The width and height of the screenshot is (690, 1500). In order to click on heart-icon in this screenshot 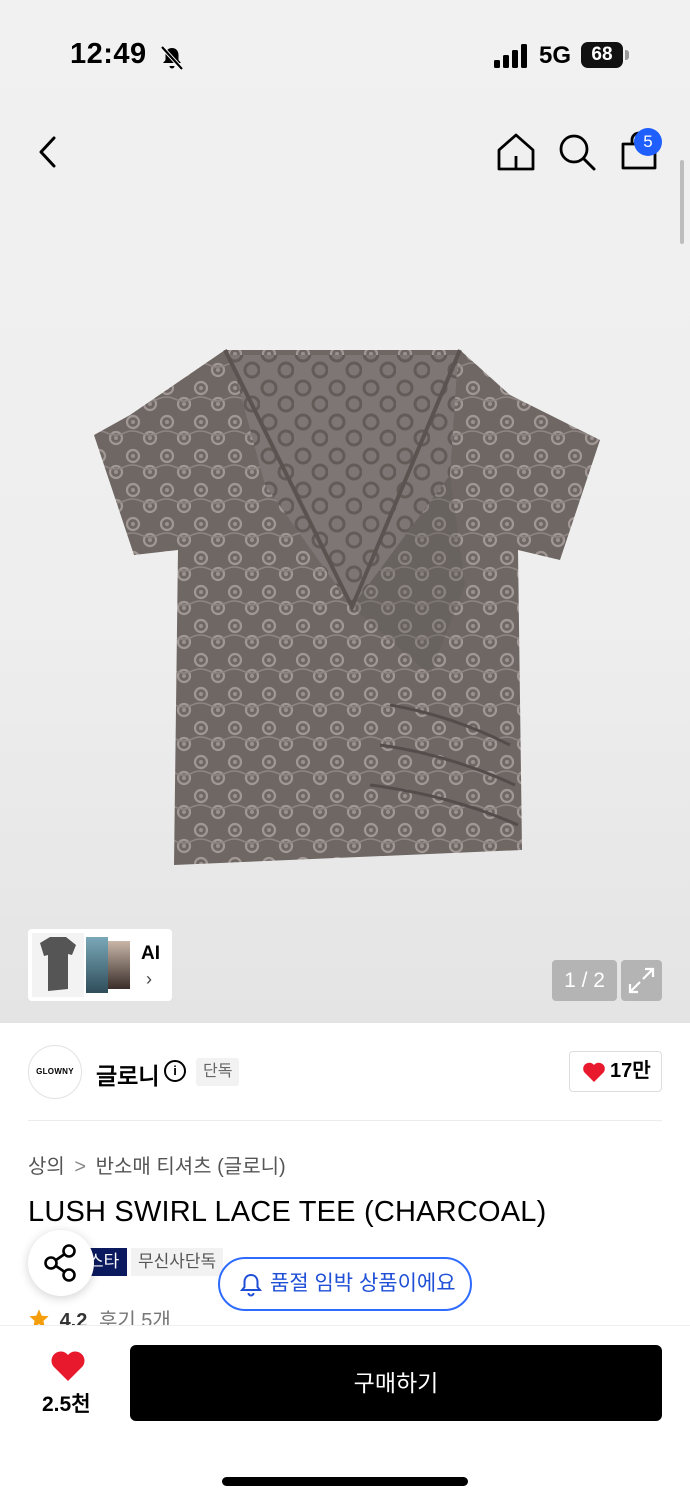, I will do `click(594, 1072)`.